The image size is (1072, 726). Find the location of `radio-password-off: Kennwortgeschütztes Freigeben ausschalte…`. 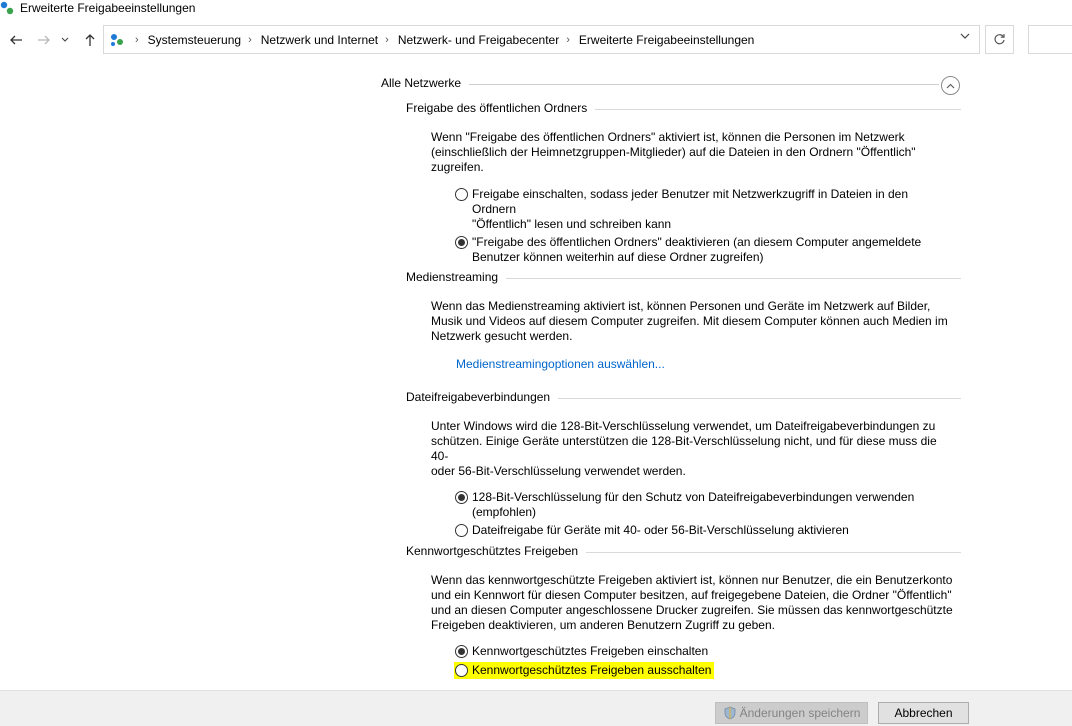

radio-password-off: Kennwortgeschütztes Freigeben ausschalte… is located at coordinates (704, 670).